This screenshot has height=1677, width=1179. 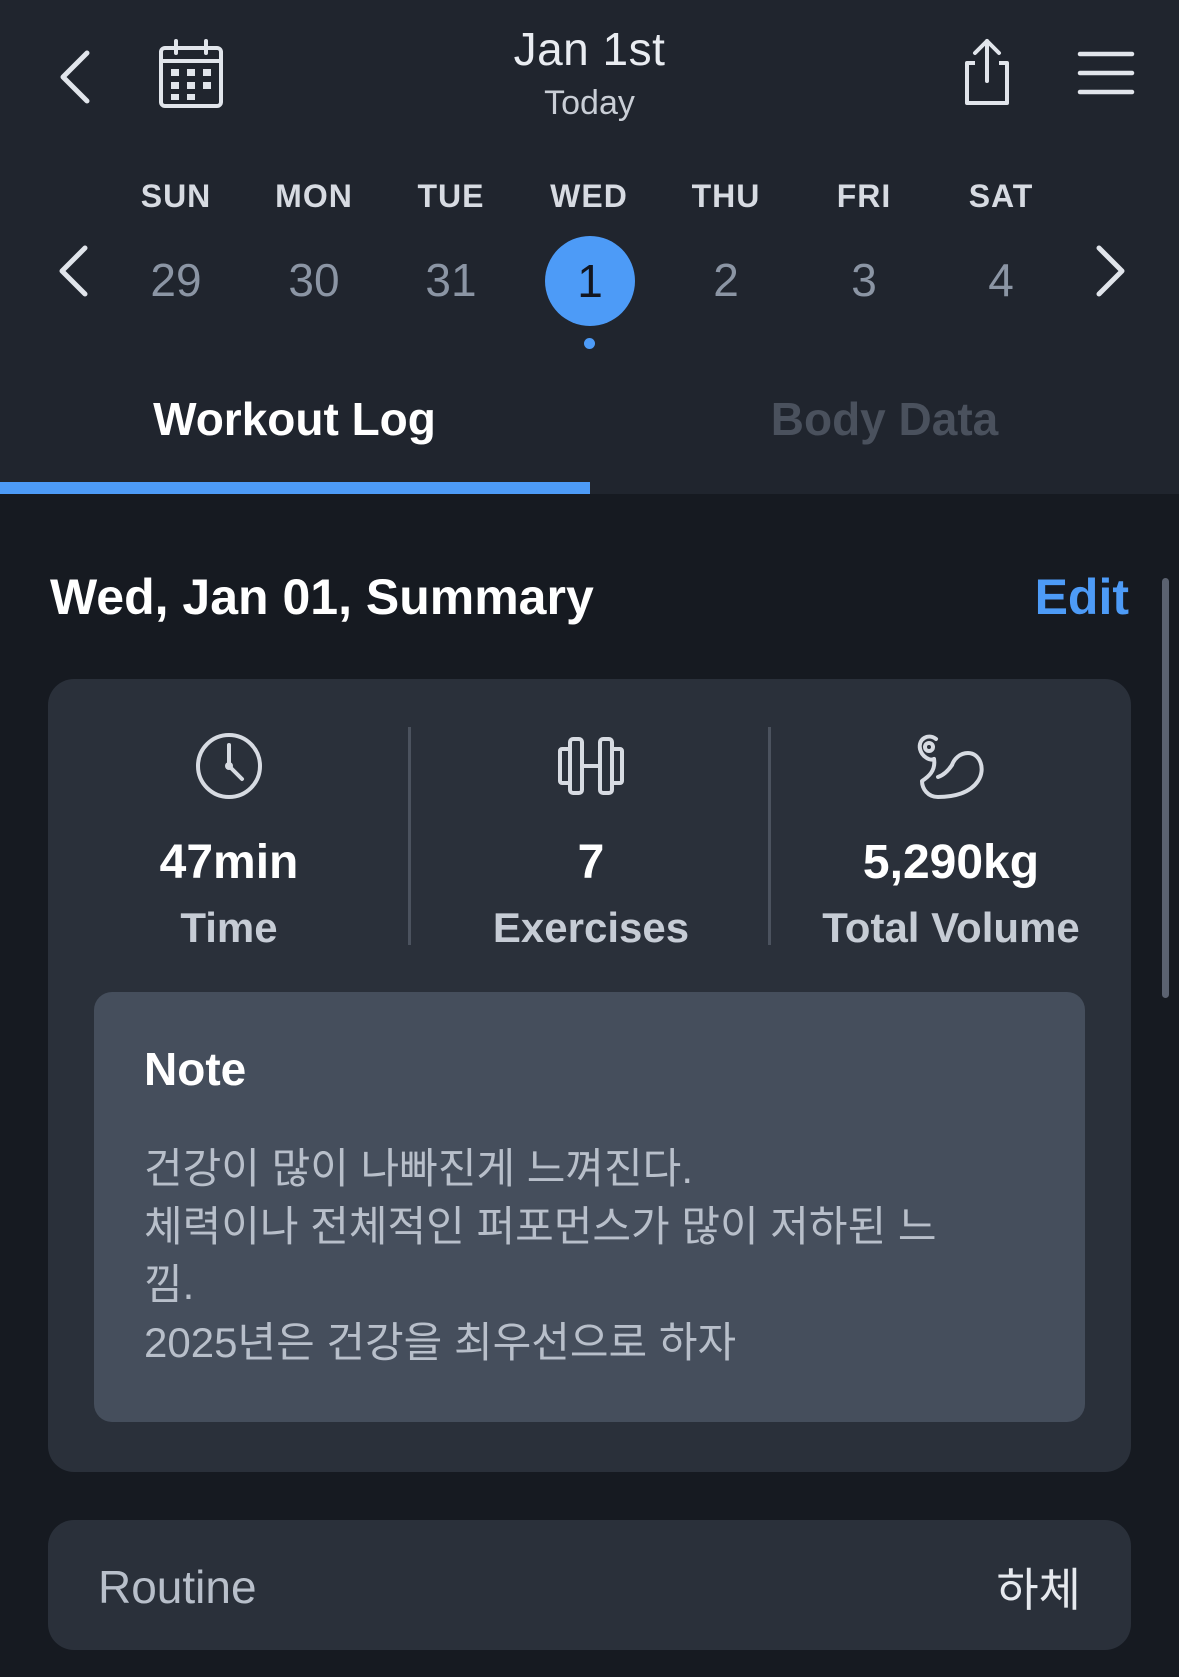 What do you see at coordinates (951, 862) in the screenshot?
I see `stat-value: 5,290kg` at bounding box center [951, 862].